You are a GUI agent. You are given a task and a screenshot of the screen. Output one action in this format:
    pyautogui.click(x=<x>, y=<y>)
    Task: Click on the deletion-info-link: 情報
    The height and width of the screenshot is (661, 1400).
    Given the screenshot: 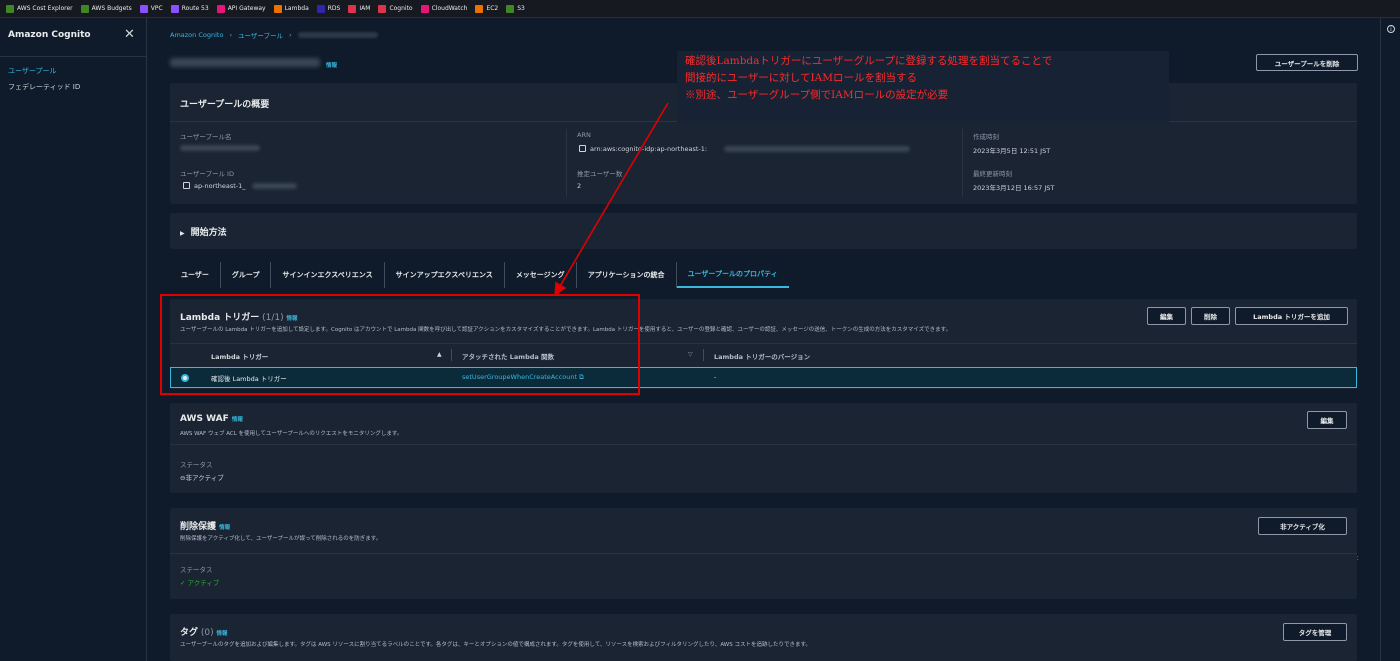 What is the action you would take?
    pyautogui.click(x=224, y=528)
    